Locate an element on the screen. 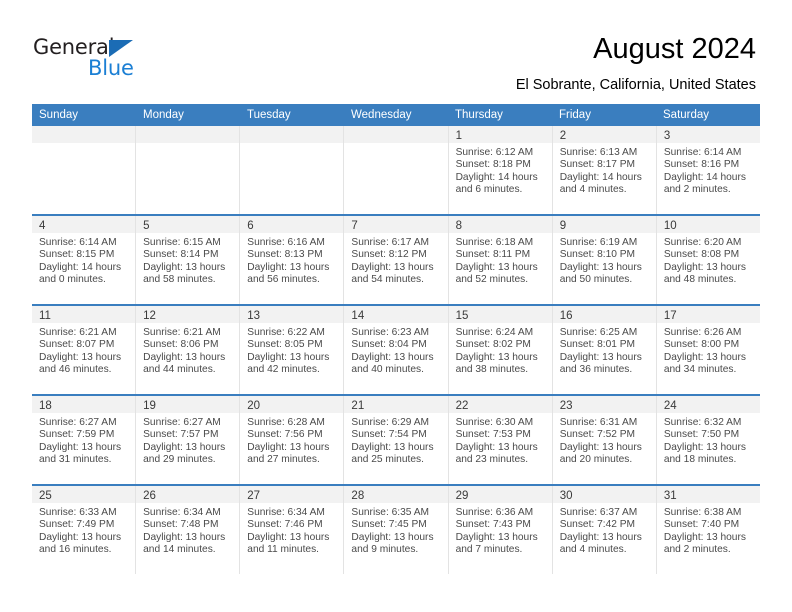 This screenshot has height=612, width=792. sunrise-text: Sunrise: 6:15 AM is located at coordinates (182, 242).